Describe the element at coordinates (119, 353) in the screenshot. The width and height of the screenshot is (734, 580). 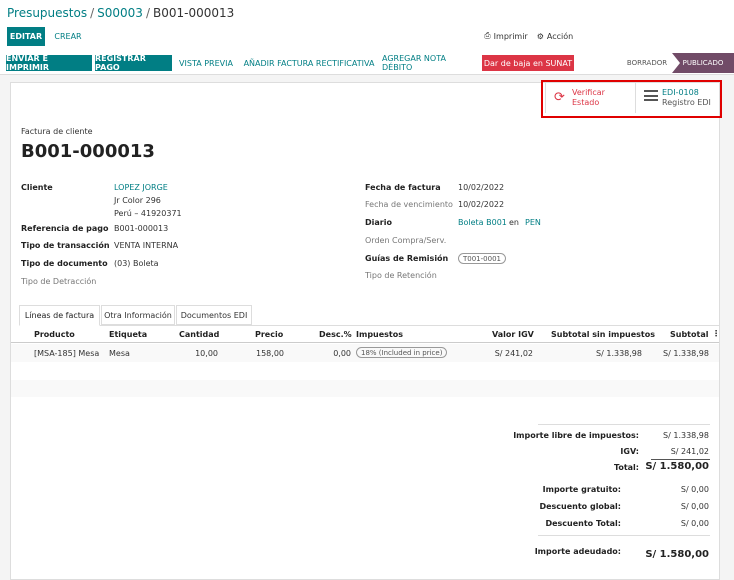
I see `cell-label: Mesa` at that location.